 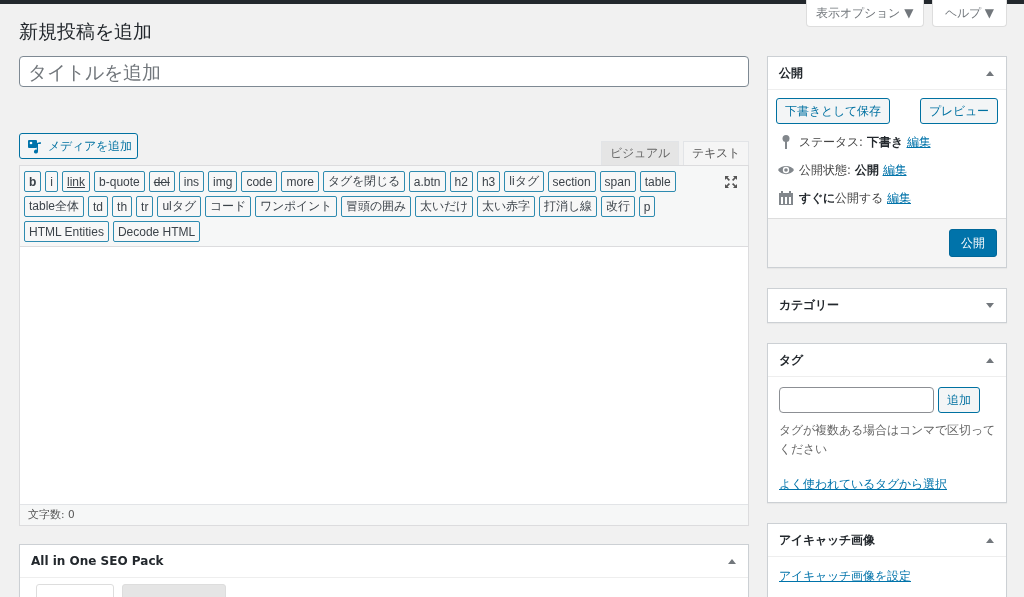 What do you see at coordinates (716, 153) in the screenshot?
I see `editor-tab: テキスト` at bounding box center [716, 153].